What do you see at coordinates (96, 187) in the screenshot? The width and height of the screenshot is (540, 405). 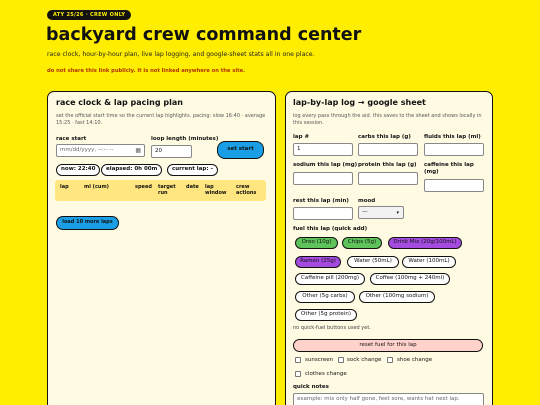 I see `col-mi-cum: mi (cum)` at bounding box center [96, 187].